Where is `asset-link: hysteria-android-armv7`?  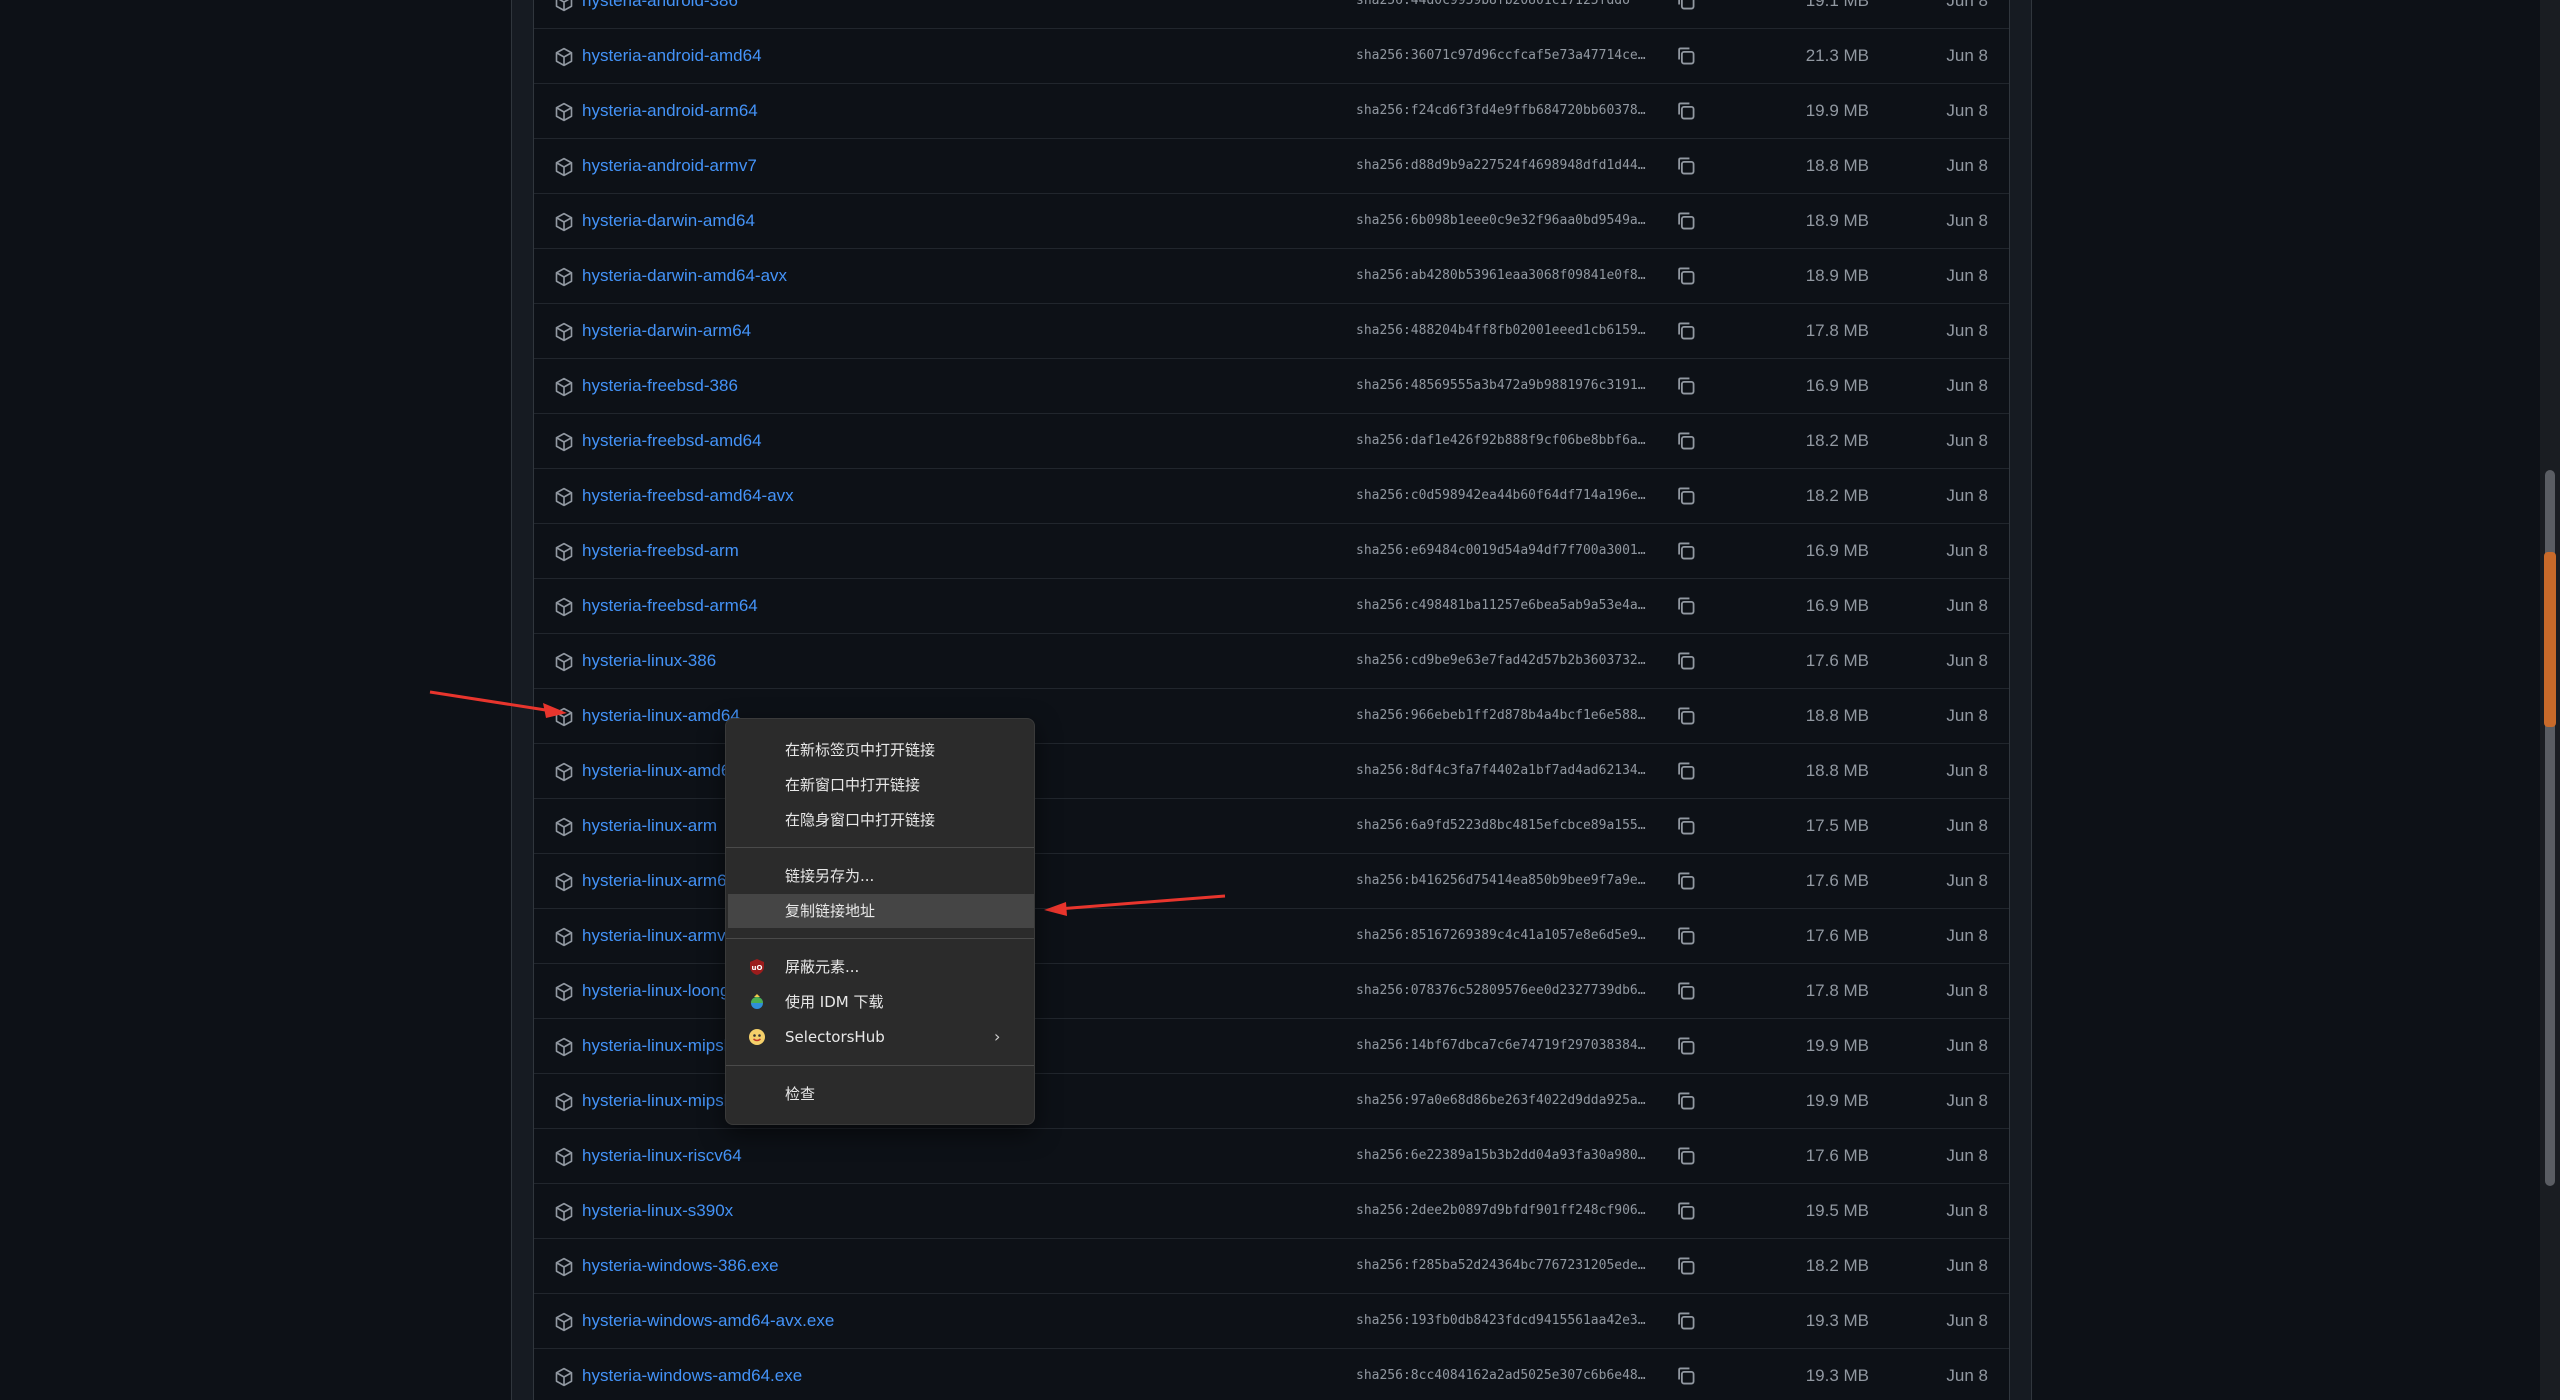
asset-link: hysteria-android-armv7 is located at coordinates (669, 166).